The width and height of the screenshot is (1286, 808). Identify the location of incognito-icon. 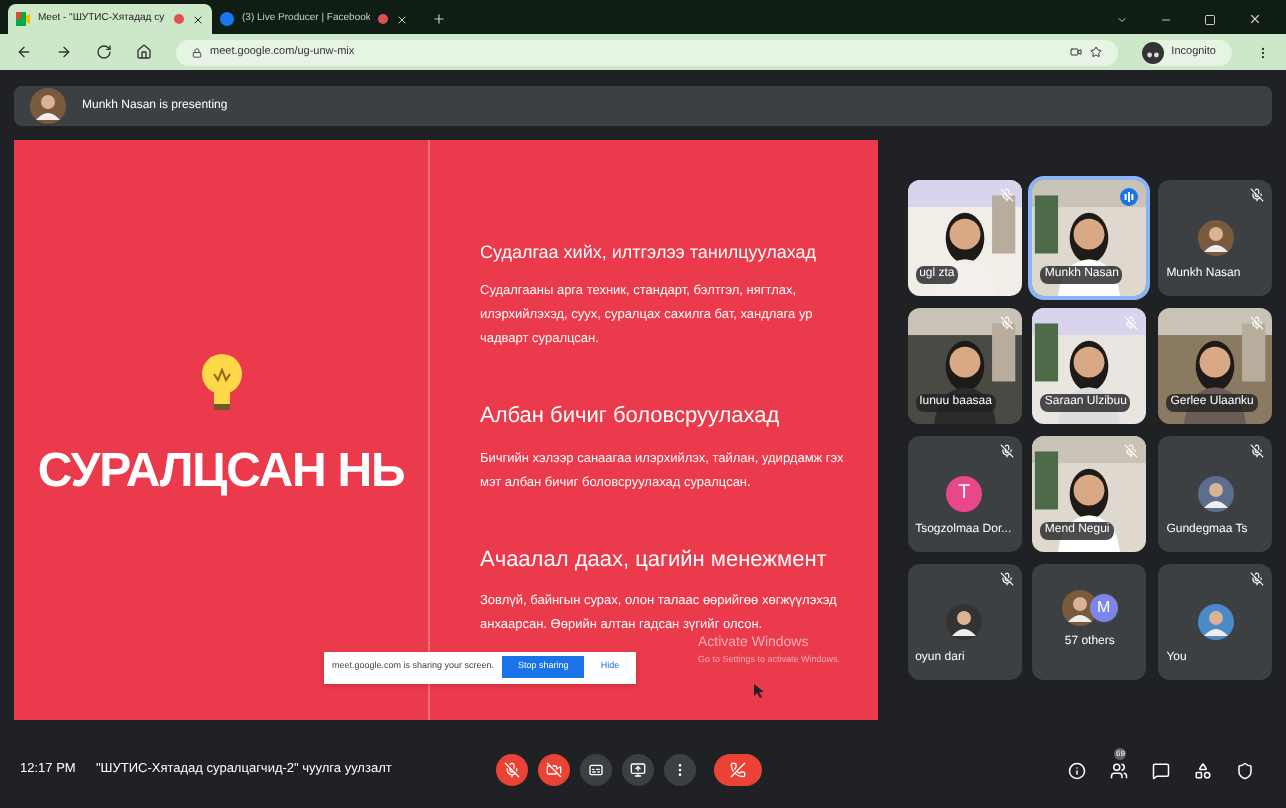
(1152, 52).